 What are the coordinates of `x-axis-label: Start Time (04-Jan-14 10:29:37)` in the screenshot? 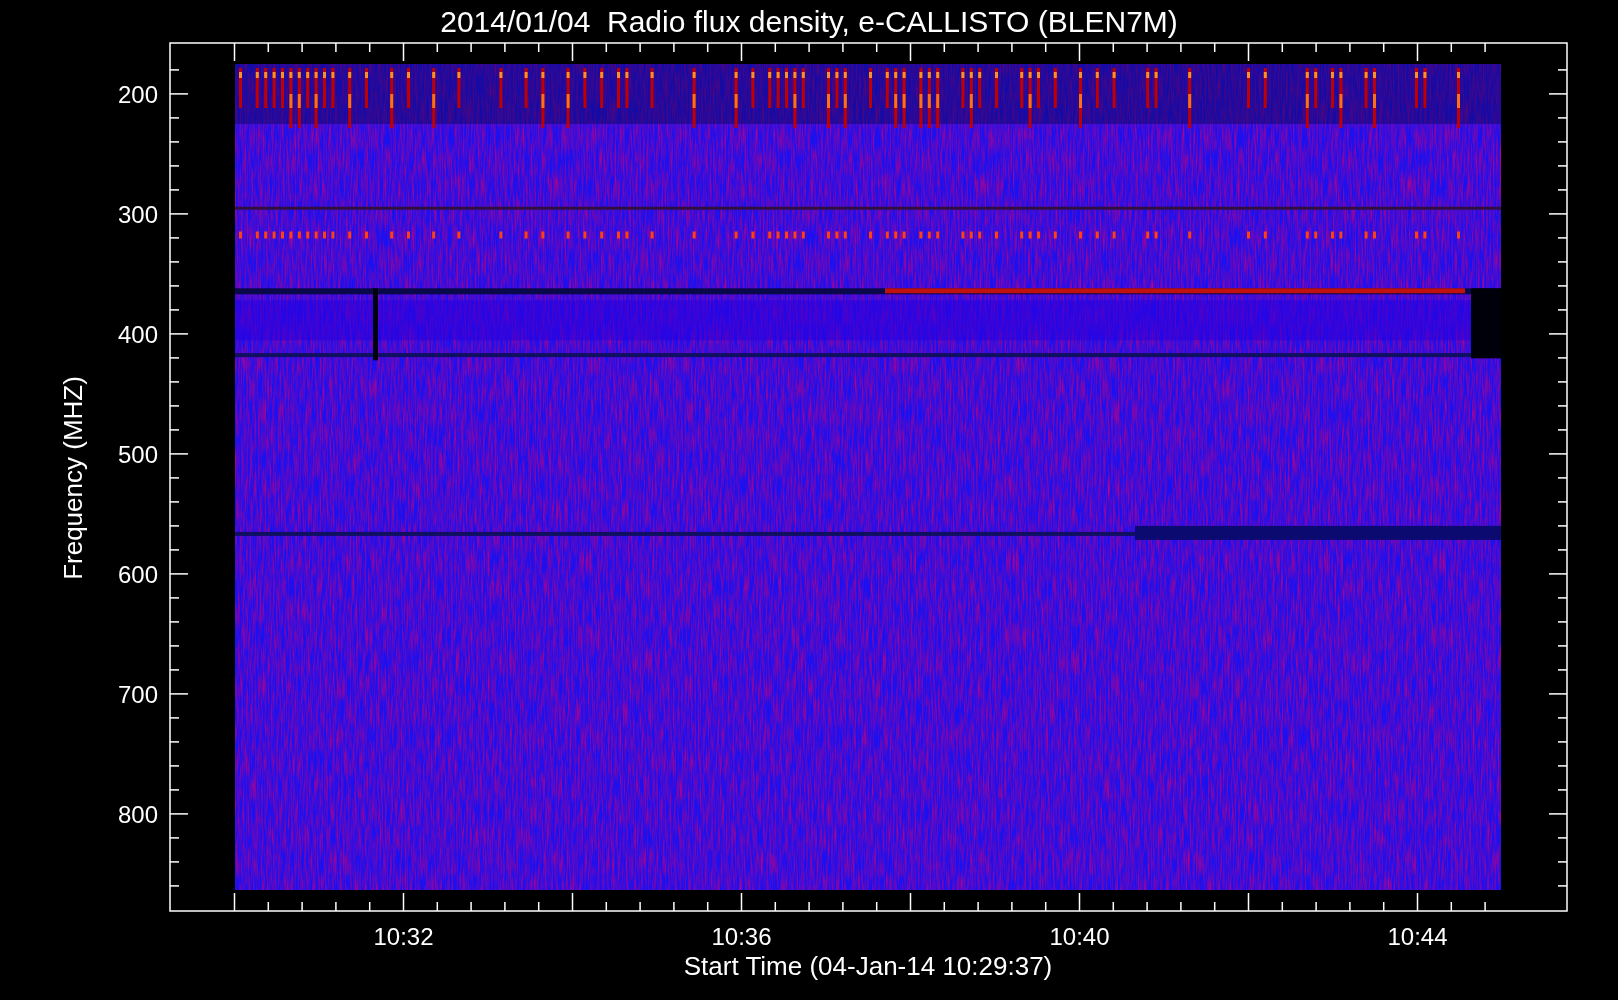 It's located at (868, 966).